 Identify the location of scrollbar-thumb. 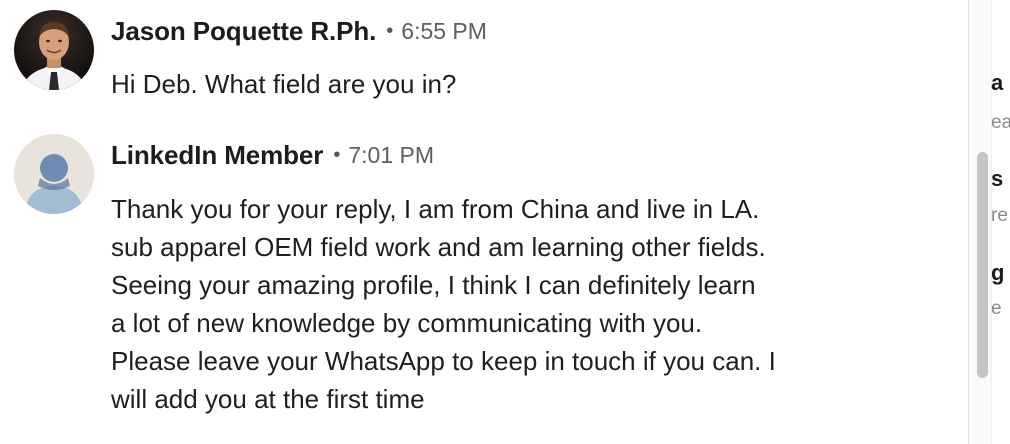
(982, 265).